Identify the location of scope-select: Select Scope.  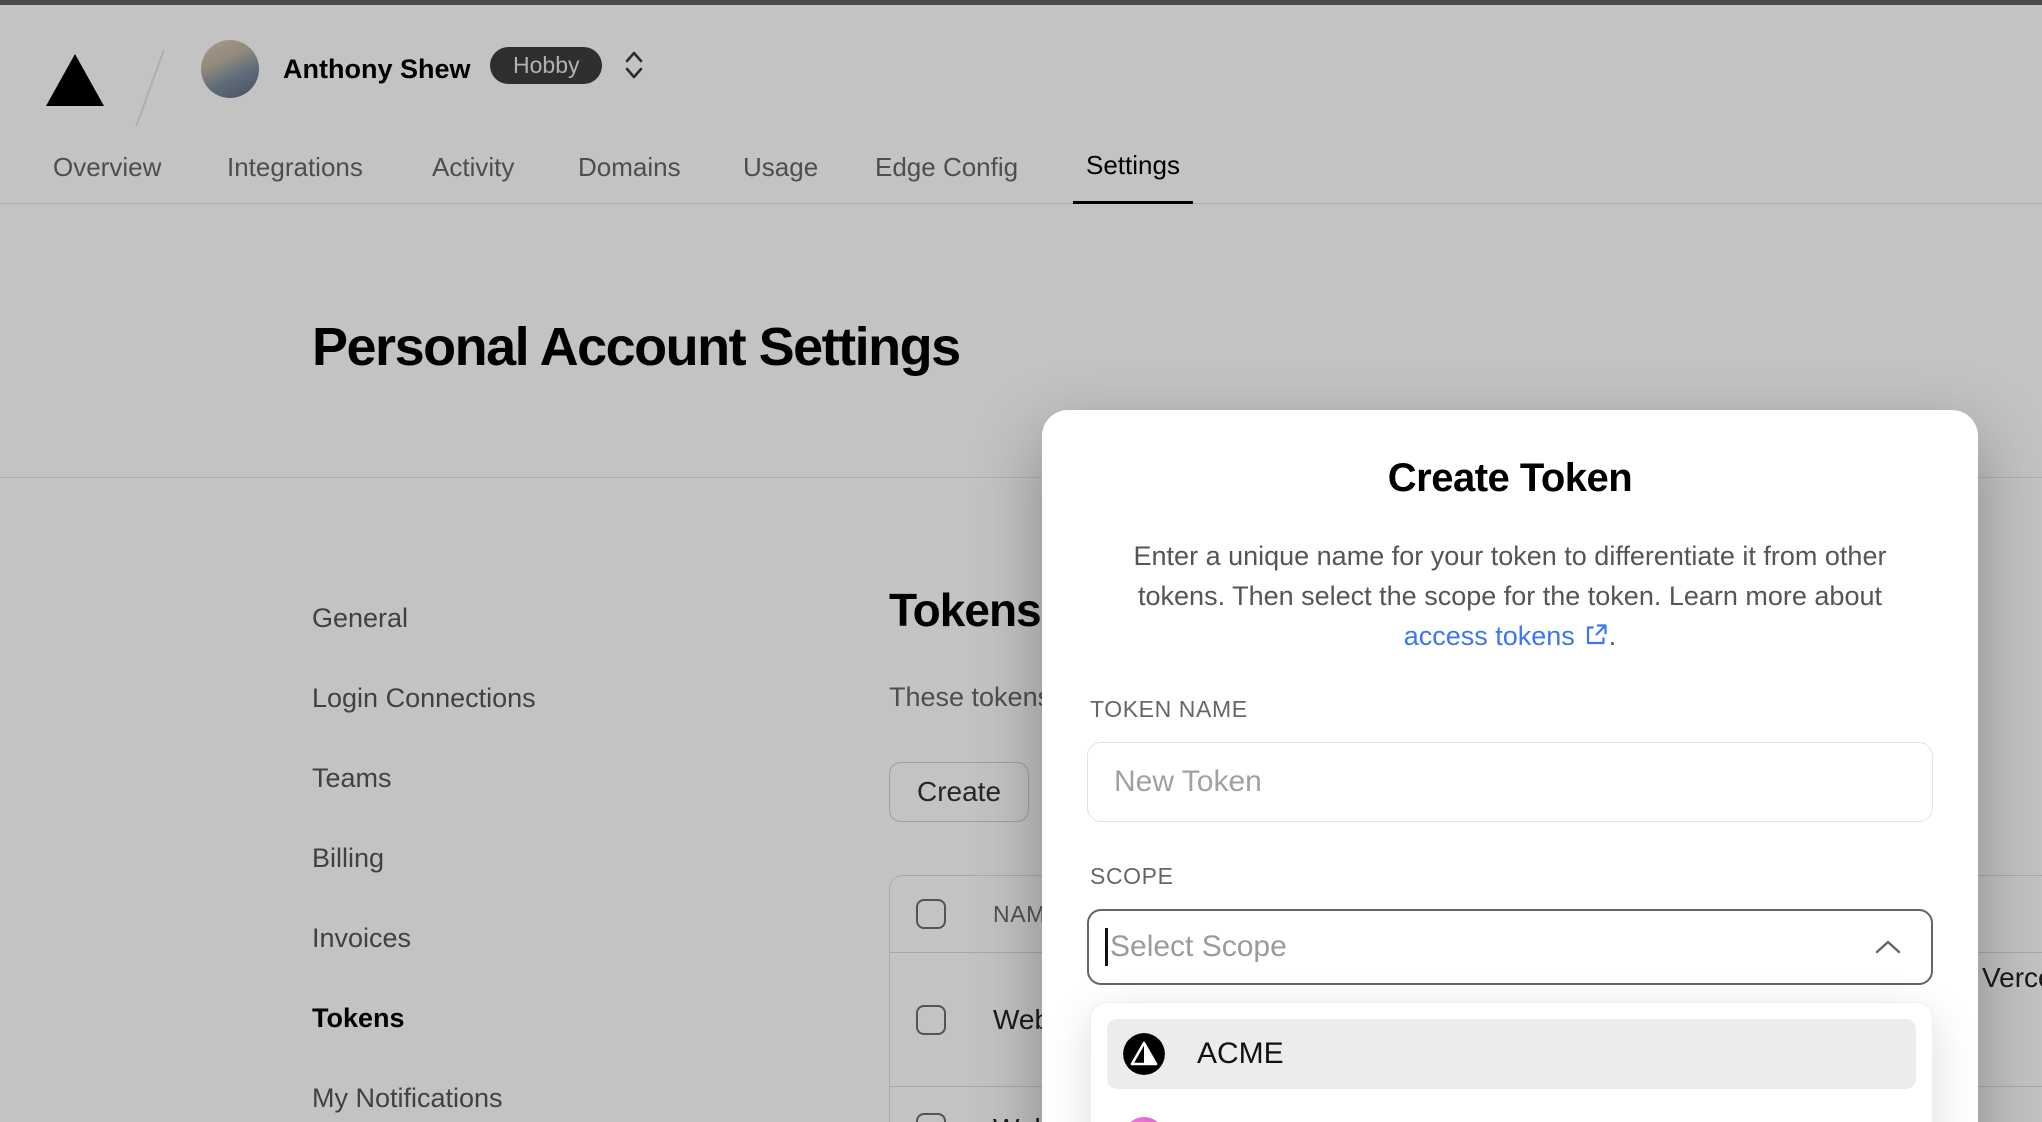
(1510, 947).